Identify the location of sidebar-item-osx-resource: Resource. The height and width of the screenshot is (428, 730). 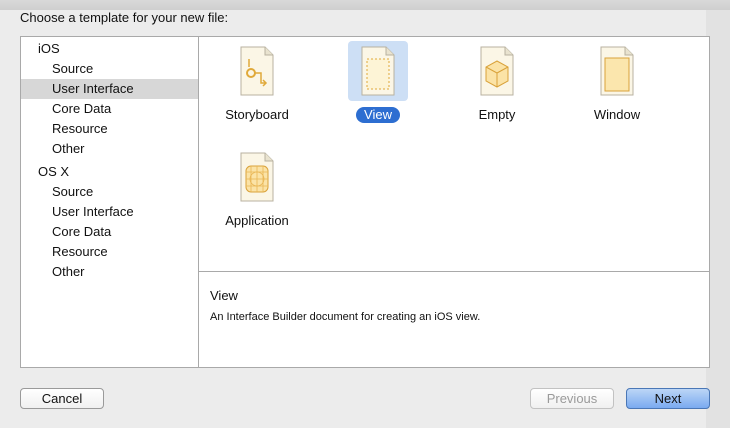
(109, 252).